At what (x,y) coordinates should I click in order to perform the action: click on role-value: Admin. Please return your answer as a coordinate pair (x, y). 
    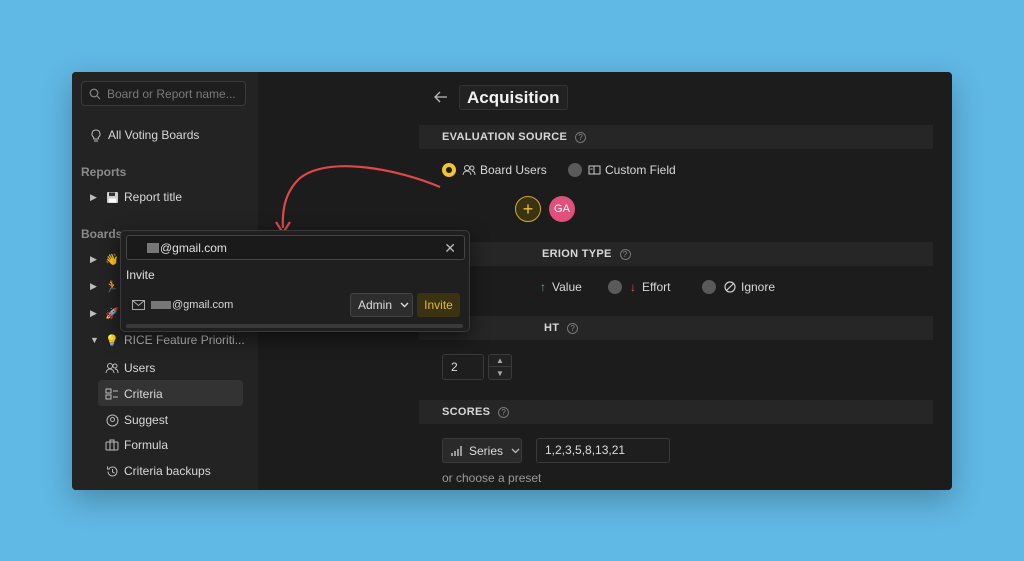
    Looking at the image, I should click on (375, 305).